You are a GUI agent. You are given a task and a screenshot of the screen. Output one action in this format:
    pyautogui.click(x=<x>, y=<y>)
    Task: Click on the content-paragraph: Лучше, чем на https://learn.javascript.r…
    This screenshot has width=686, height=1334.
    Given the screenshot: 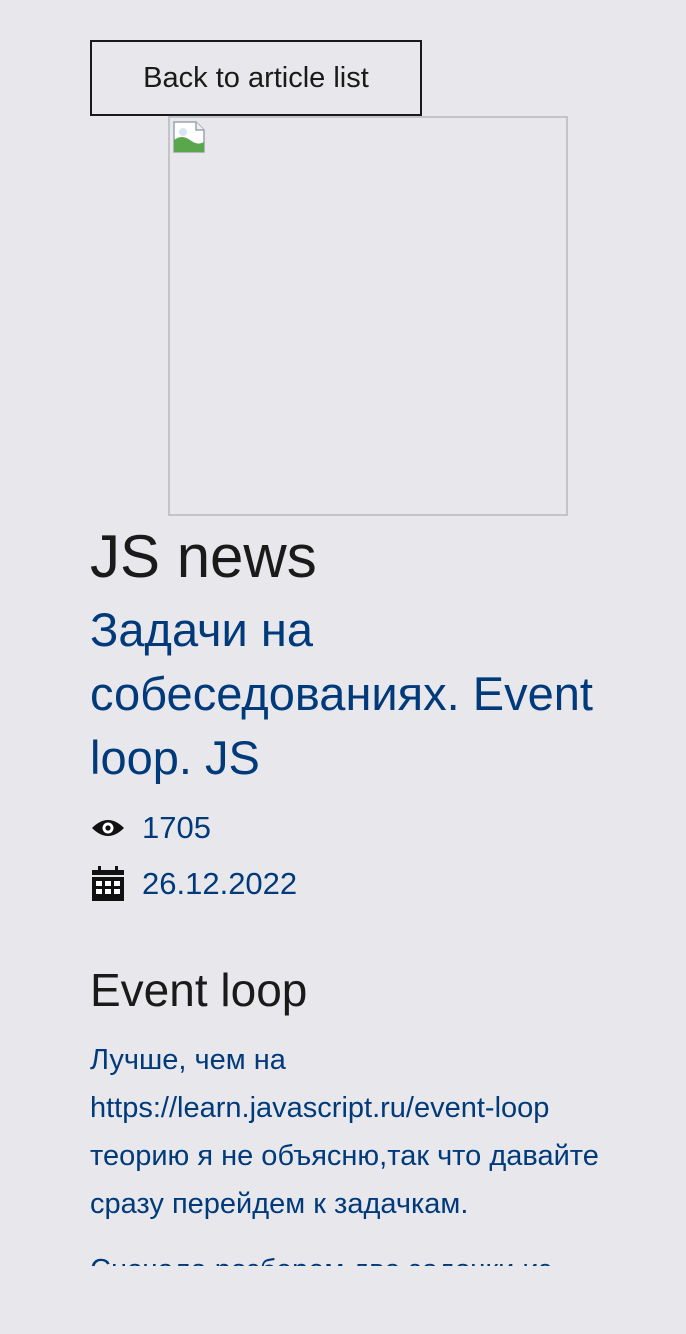 What is the action you would take?
    pyautogui.click(x=344, y=1132)
    